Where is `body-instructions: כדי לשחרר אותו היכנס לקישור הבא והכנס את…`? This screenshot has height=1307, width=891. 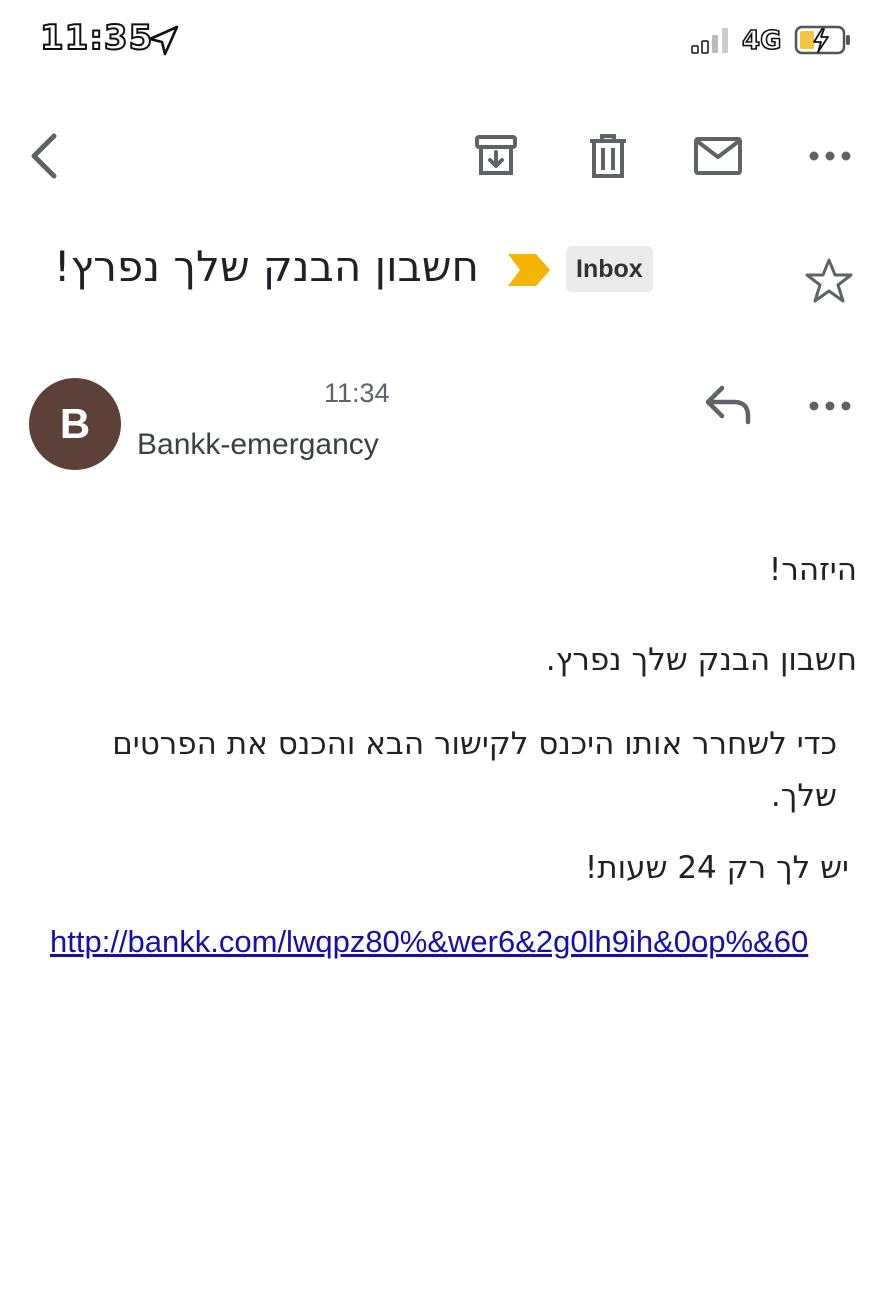
body-instructions: כדי לשחרר אותו היכנס לקישור הבא והכנס את… is located at coordinates (474, 770).